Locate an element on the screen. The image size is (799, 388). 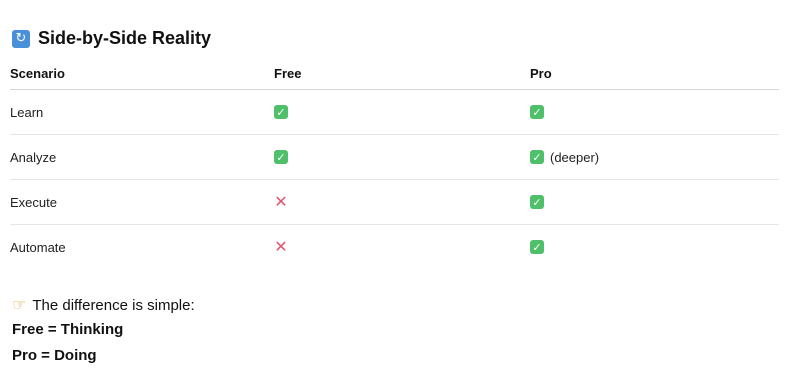
section-heading: ↻ Side-by-Side Reality is located at coordinates (111, 38).